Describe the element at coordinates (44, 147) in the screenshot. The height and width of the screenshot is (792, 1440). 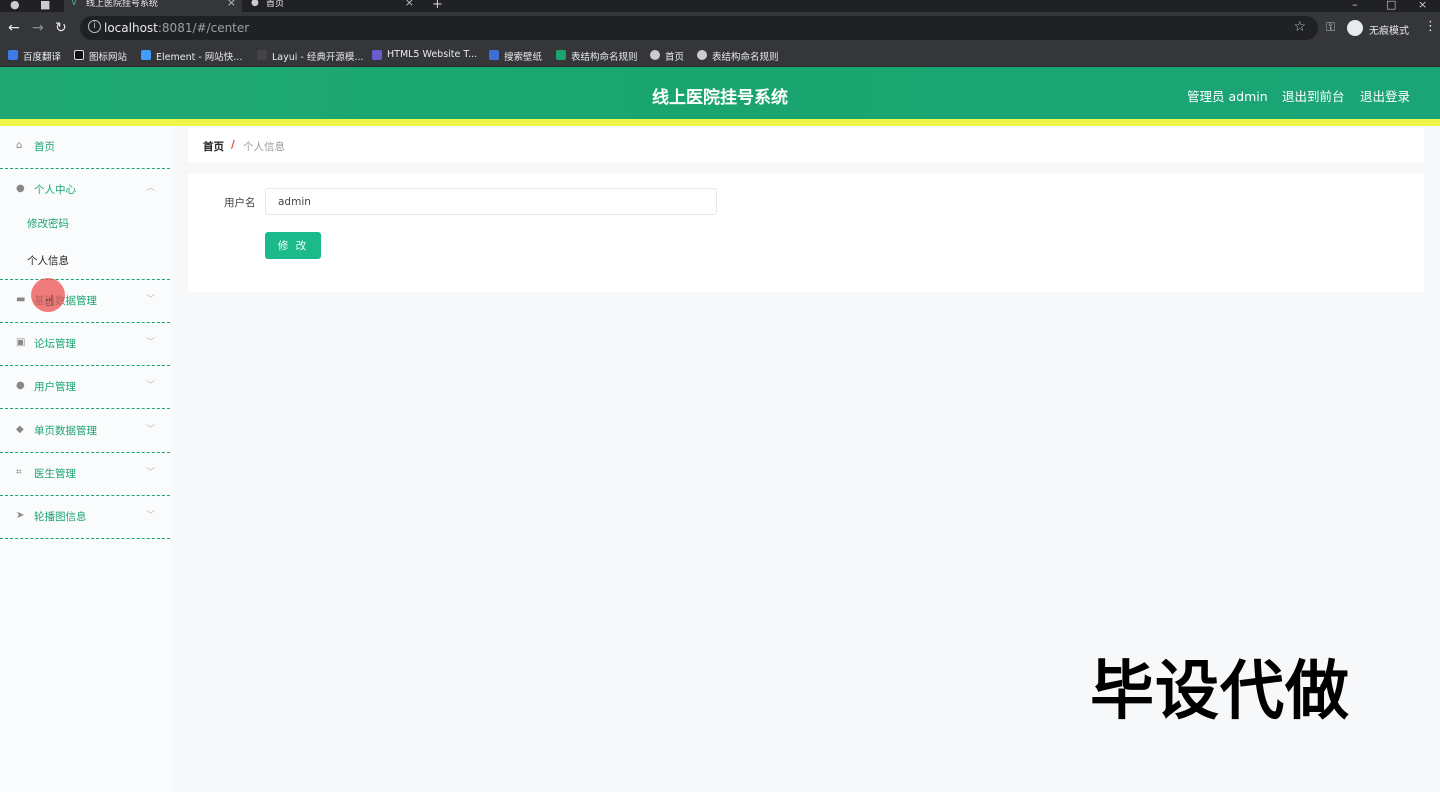
I see `sidebar-item-label: 首页` at that location.